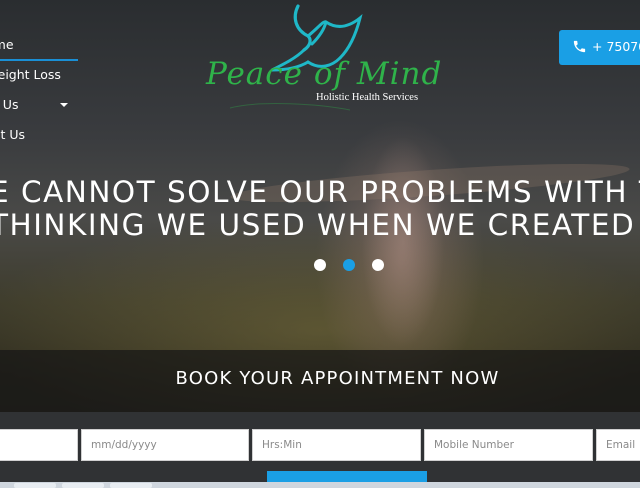  I want to click on nav-item-label: act Us, so click(13, 134).